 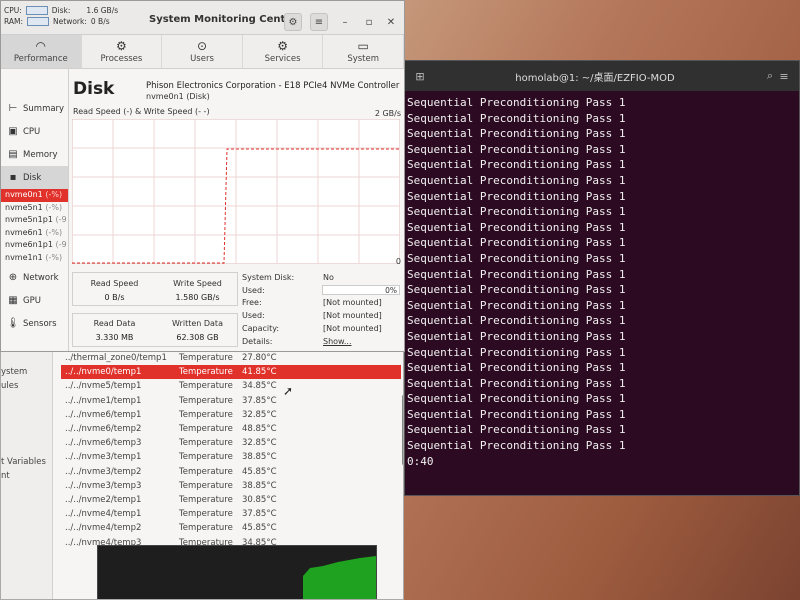 What do you see at coordinates (178, 96) in the screenshot?
I see `disk-device: nvme0n1 (Disk)` at bounding box center [178, 96].